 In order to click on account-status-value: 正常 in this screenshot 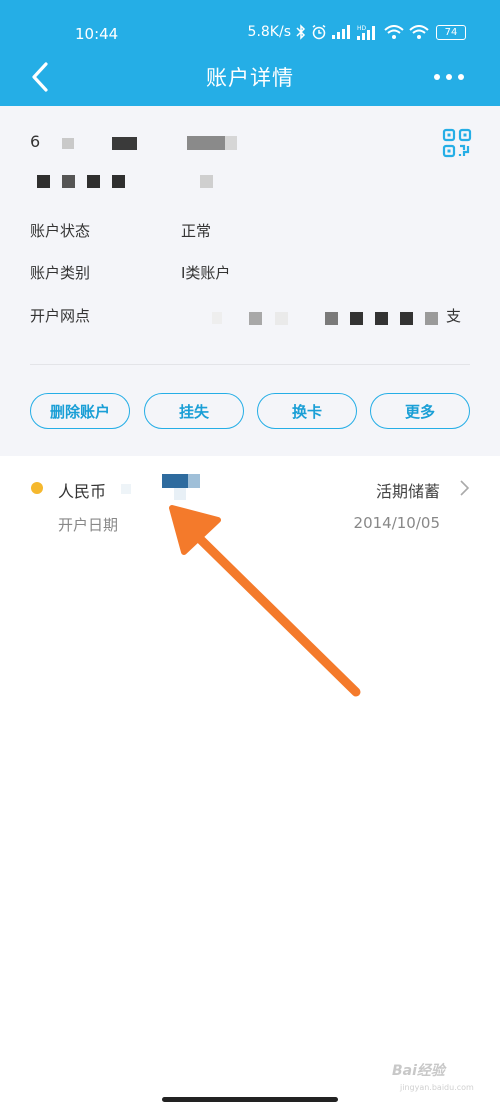, I will do `click(196, 231)`.